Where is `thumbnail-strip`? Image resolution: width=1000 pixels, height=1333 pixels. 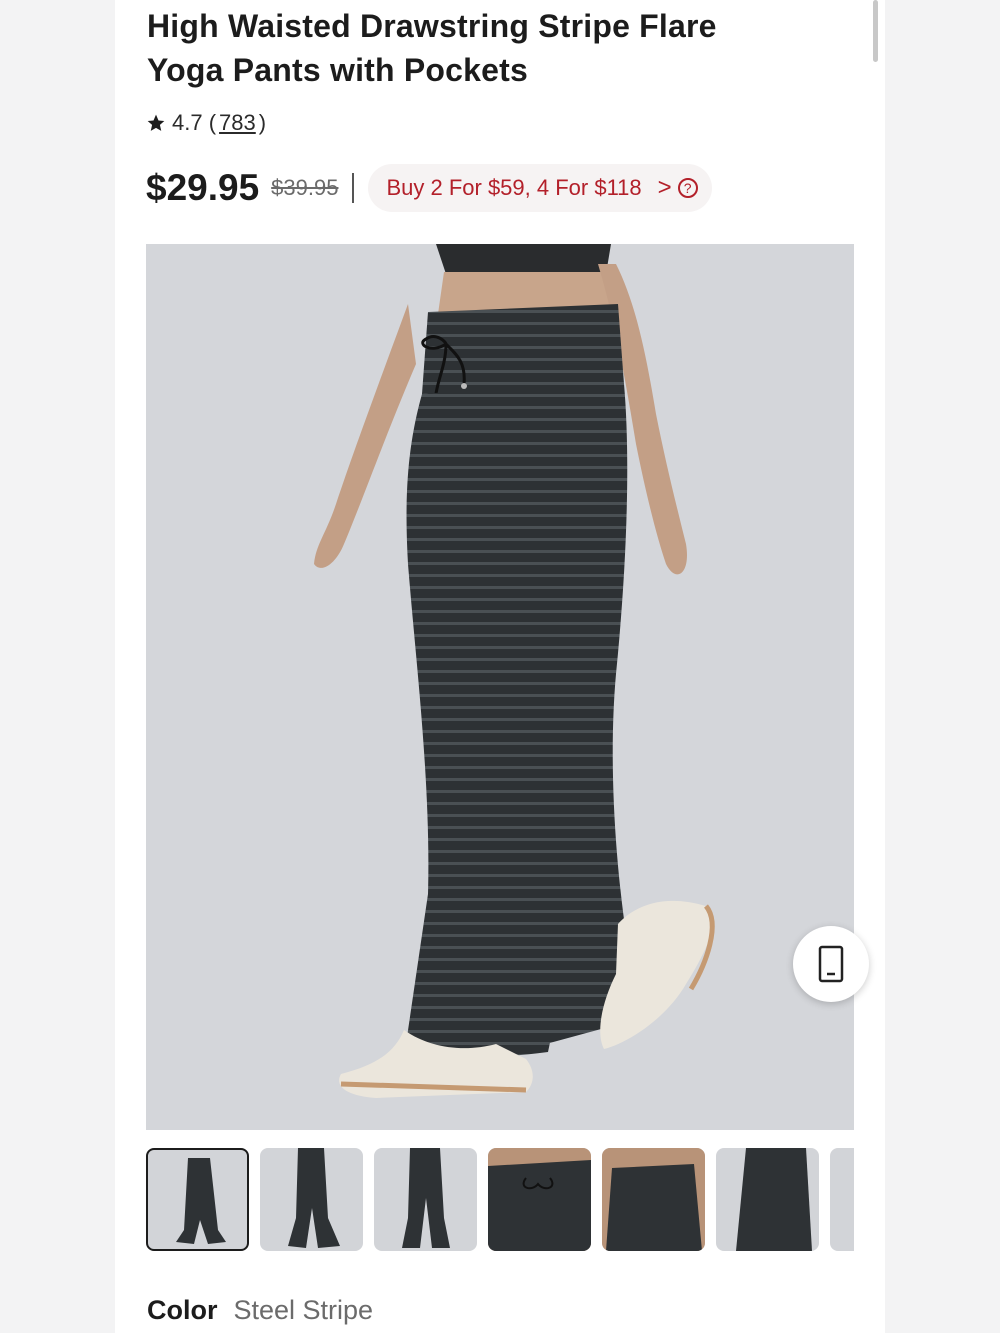
thumbnail-strip is located at coordinates (500, 1200).